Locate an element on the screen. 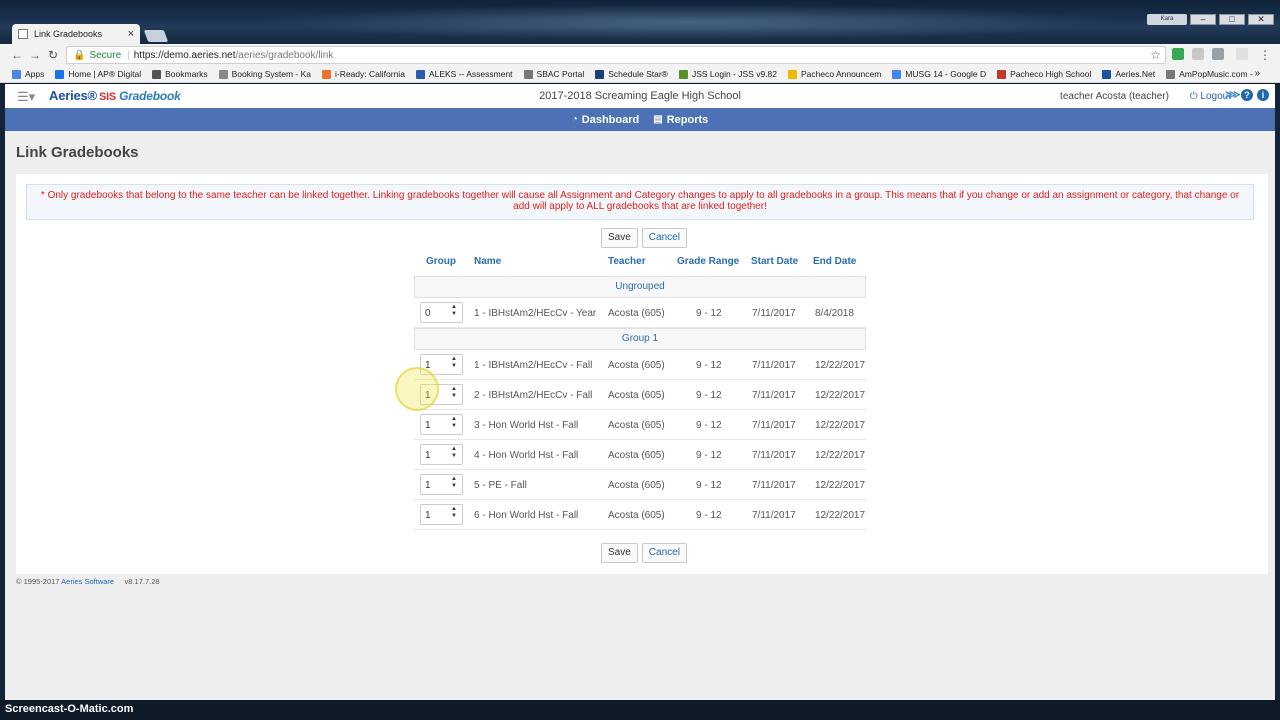 The image size is (1280, 720). lock-icon: 🔒 is located at coordinates (79, 55).